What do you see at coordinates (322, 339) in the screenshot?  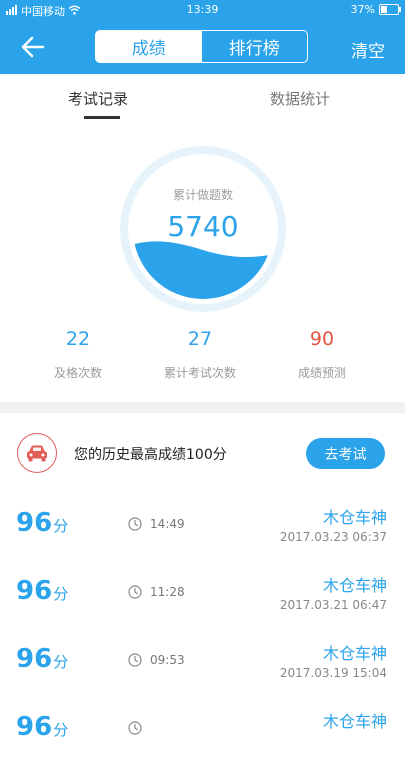 I see `stat-value: 90` at bounding box center [322, 339].